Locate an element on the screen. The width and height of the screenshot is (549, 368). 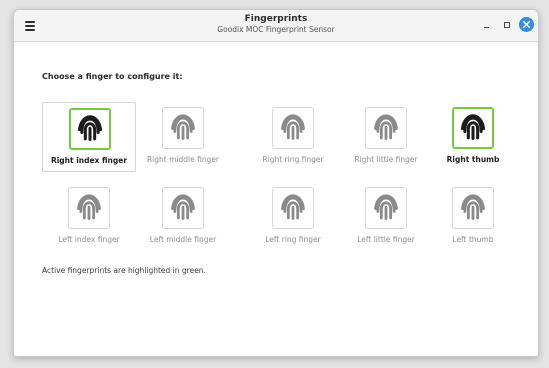
finger-label: Left little finger is located at coordinates (386, 239).